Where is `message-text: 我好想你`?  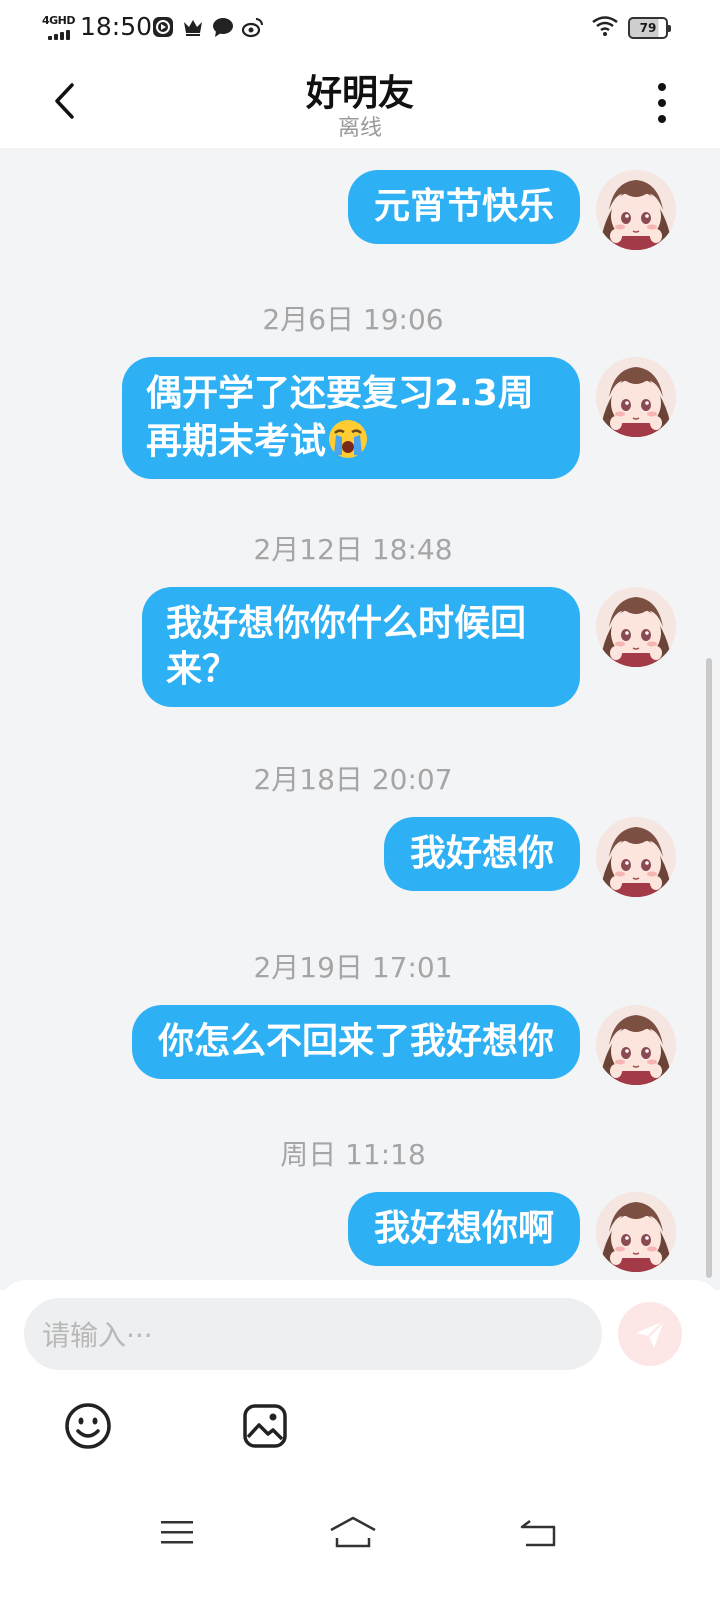 message-text: 我好想你 is located at coordinates (481, 853).